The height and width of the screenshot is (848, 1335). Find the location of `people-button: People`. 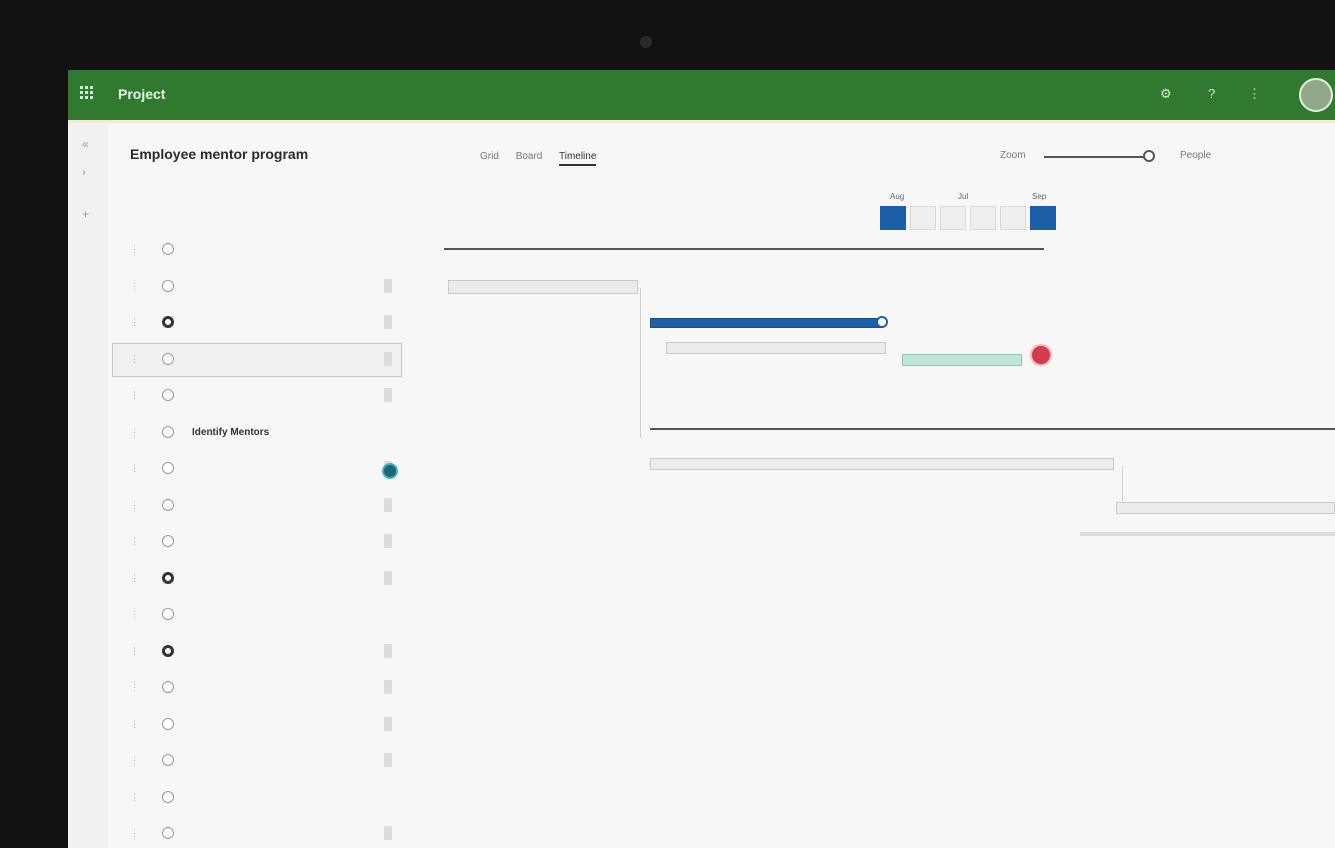

people-button: People is located at coordinates (1195, 155).